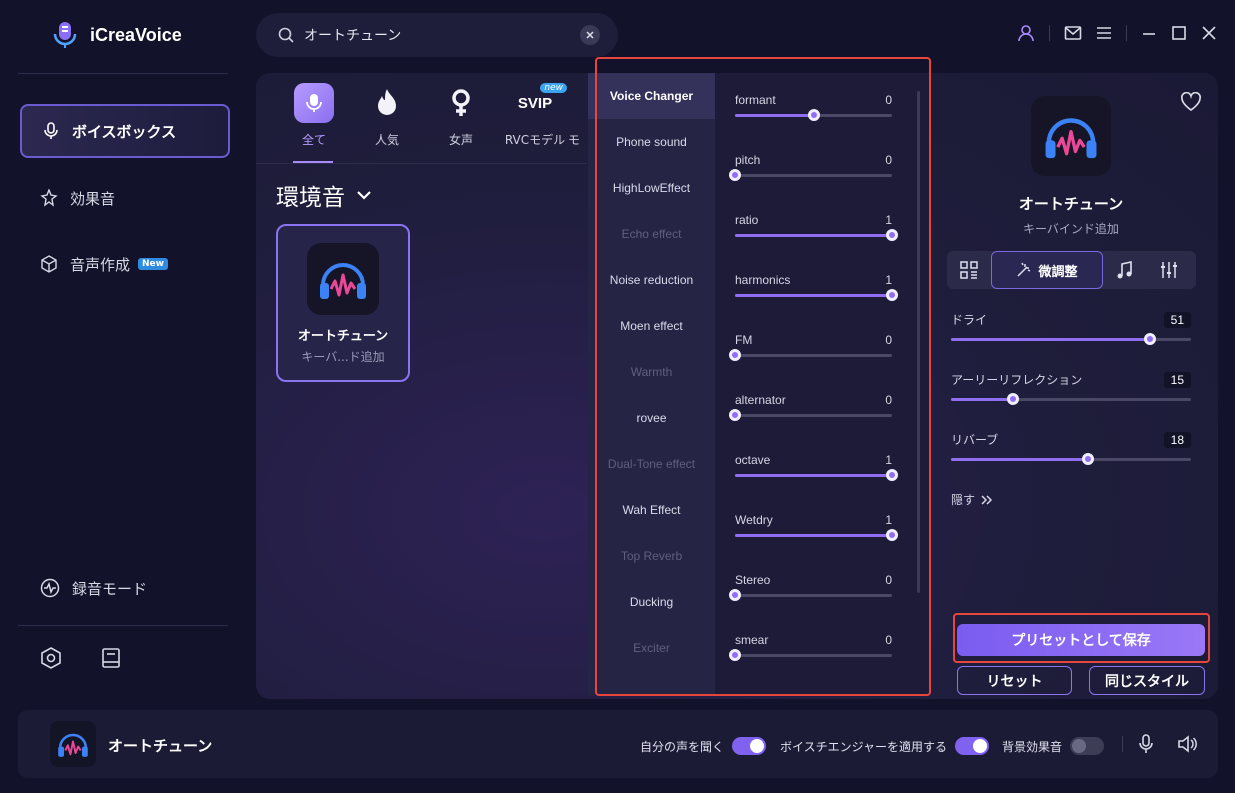 The image size is (1235, 793). What do you see at coordinates (987, 499) in the screenshot?
I see `double-chevron-right-icon` at bounding box center [987, 499].